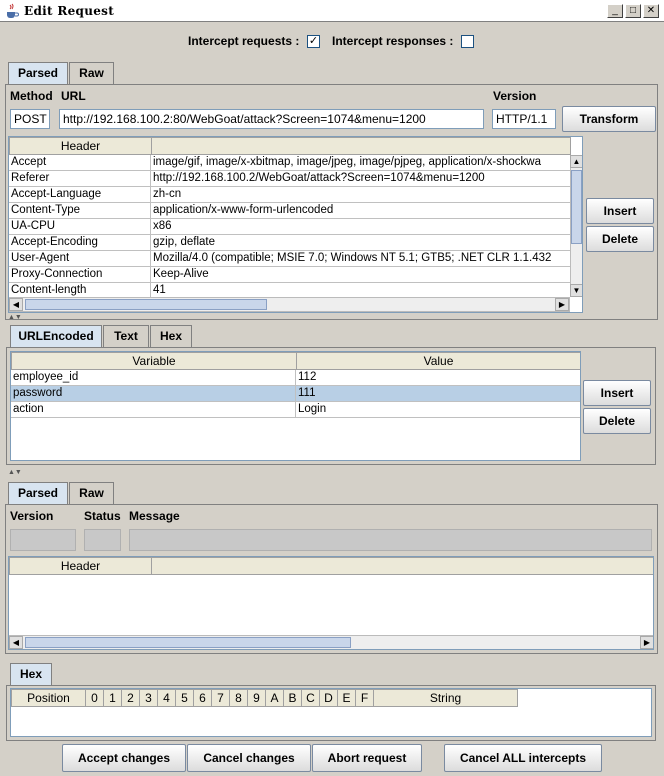  I want to click on intercept-requests-checkbox: ✓, so click(313, 41).